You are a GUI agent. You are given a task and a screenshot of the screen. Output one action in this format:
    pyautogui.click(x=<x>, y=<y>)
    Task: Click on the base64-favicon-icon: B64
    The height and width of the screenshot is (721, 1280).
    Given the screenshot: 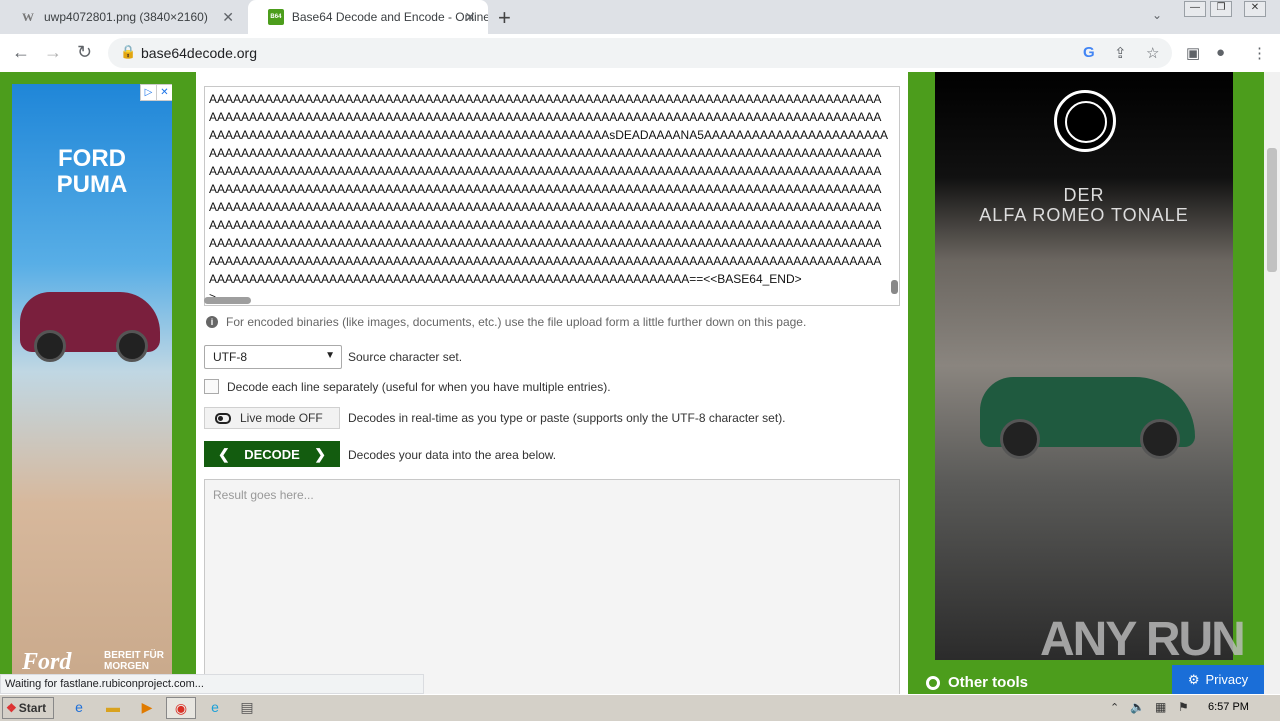 What is the action you would take?
    pyautogui.click(x=276, y=17)
    